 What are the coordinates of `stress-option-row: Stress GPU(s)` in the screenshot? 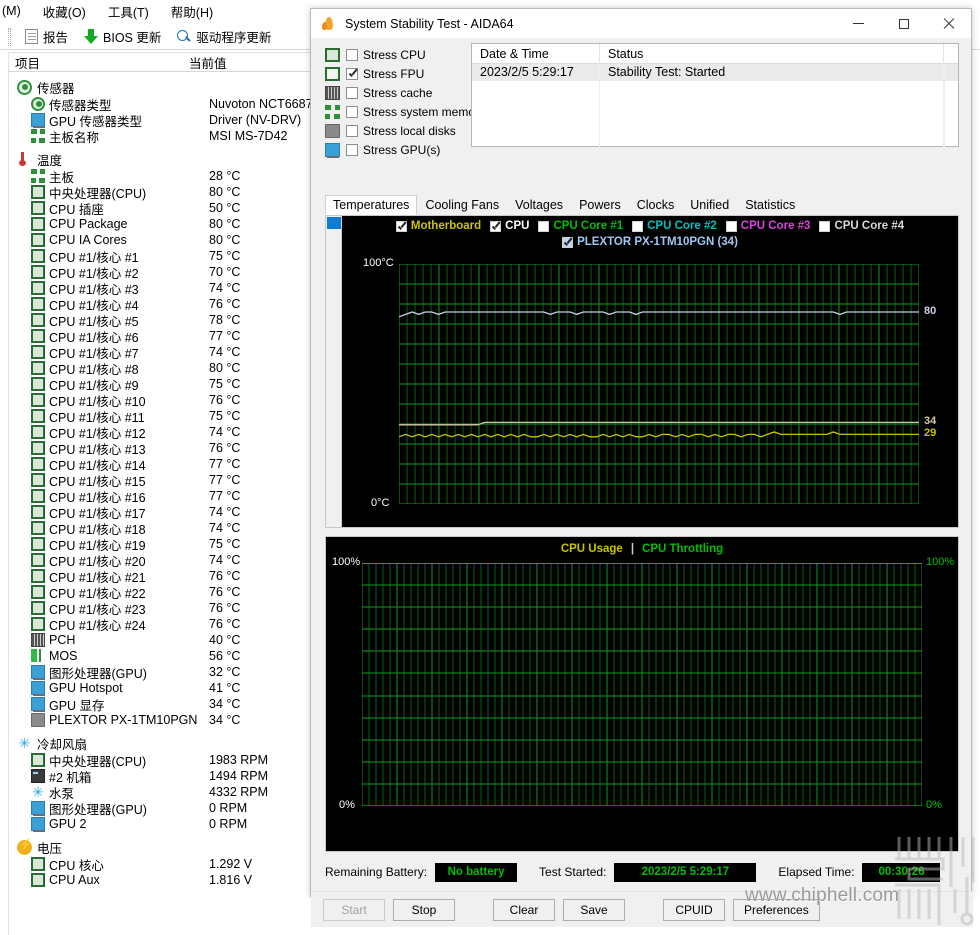 It's located at (392, 149).